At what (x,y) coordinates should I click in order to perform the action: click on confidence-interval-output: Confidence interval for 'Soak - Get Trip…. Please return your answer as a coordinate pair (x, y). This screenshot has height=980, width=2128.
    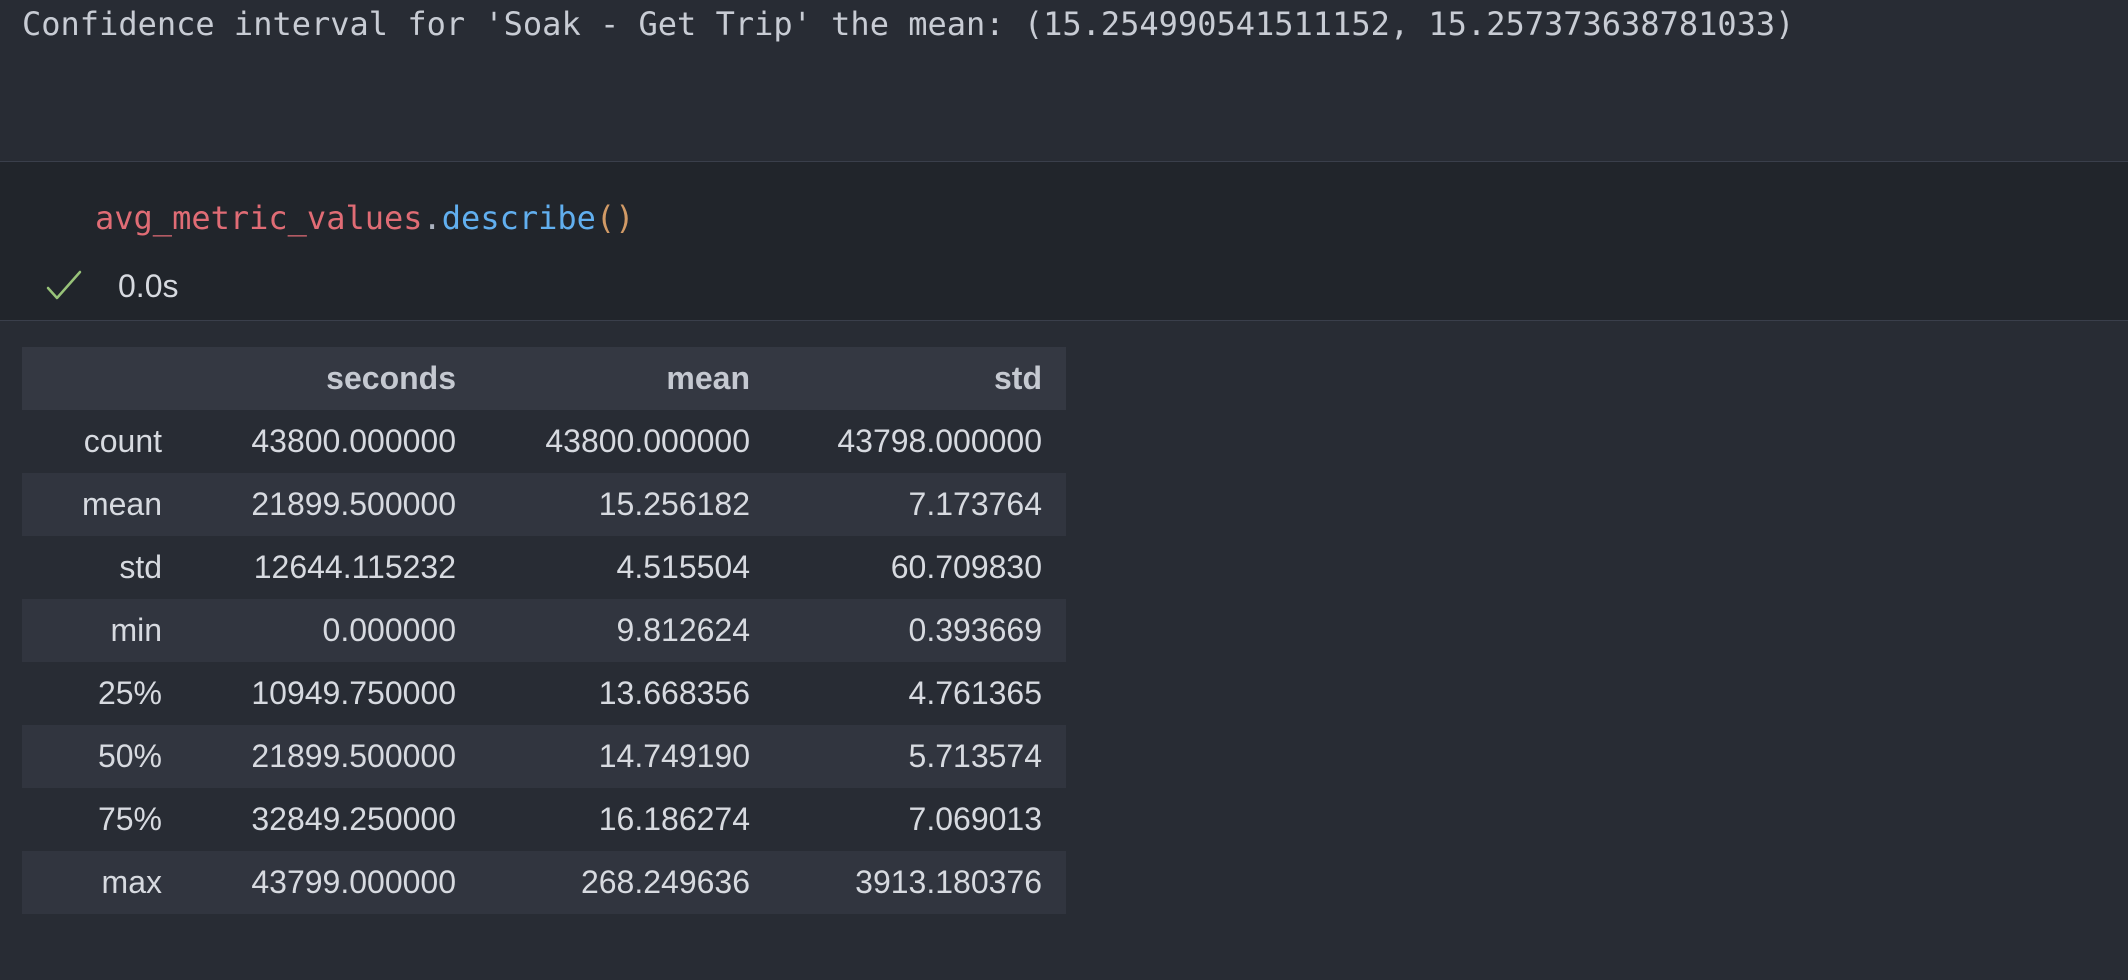
    Looking at the image, I should click on (908, 24).